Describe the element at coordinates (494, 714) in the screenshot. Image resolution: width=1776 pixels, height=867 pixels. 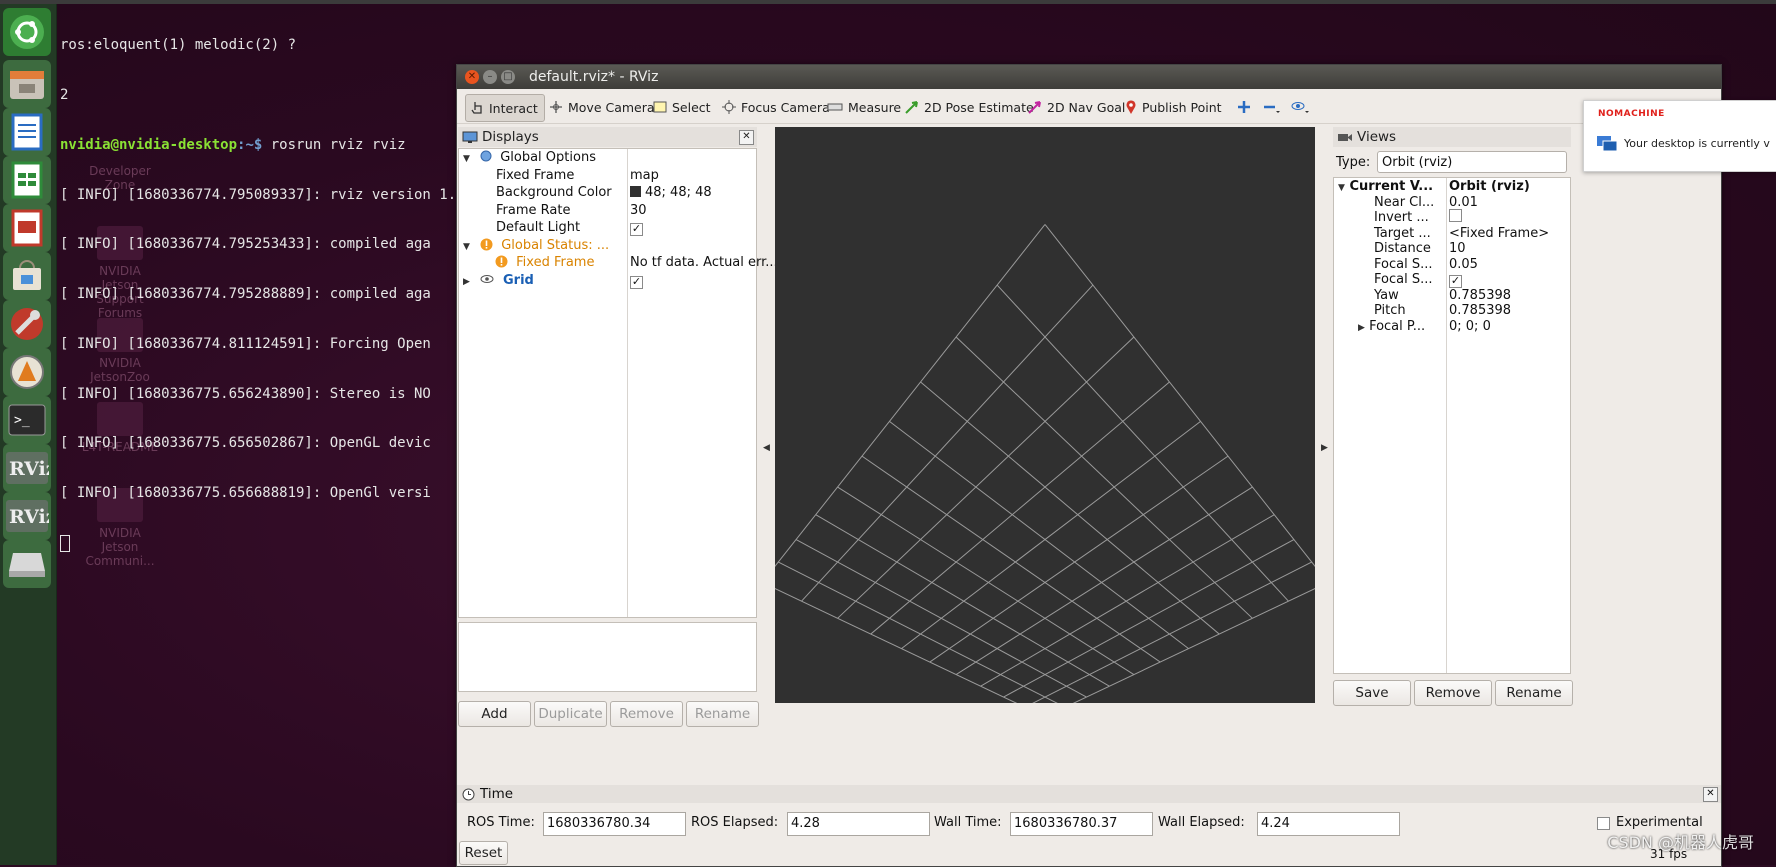
I see `add-display-button: Add` at that location.